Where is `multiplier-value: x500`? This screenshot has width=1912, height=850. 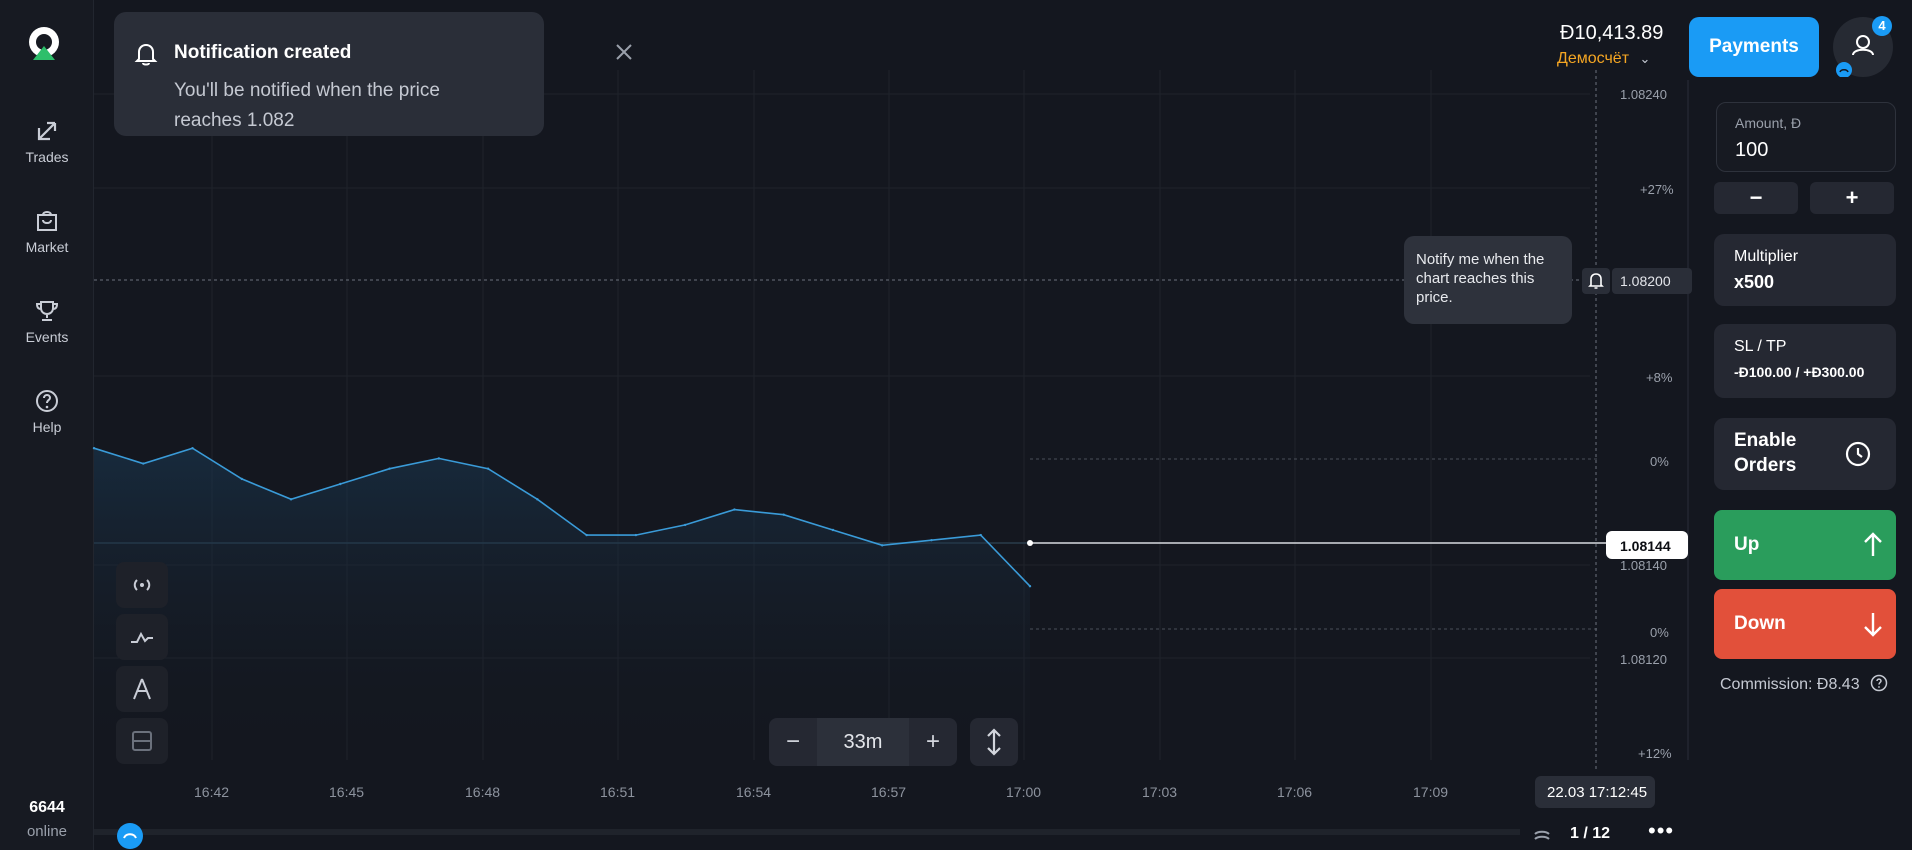
multiplier-value: x500 is located at coordinates (1754, 282).